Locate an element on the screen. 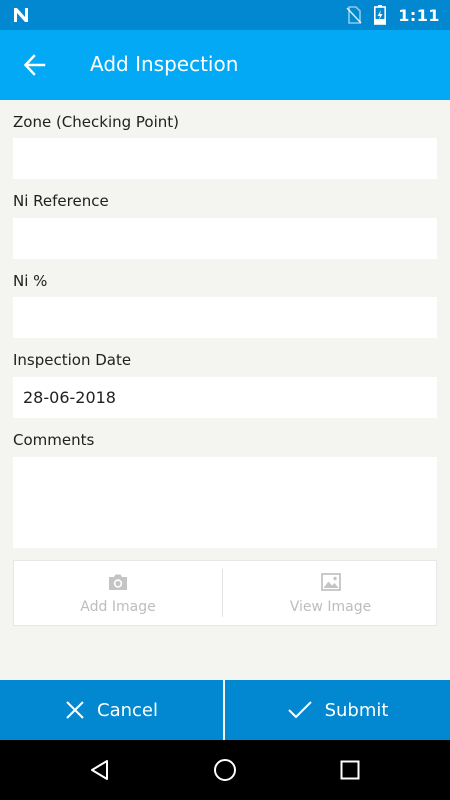  arrow-left-icon is located at coordinates (35, 65).